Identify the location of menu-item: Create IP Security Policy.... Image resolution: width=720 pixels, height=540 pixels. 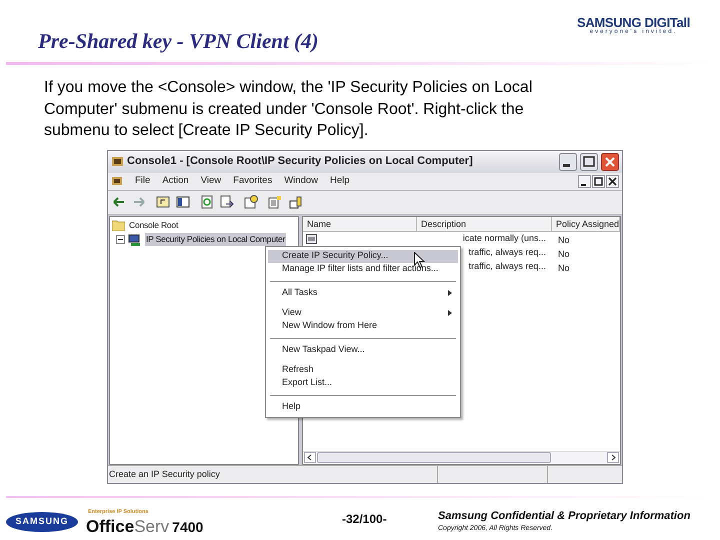
(363, 256).